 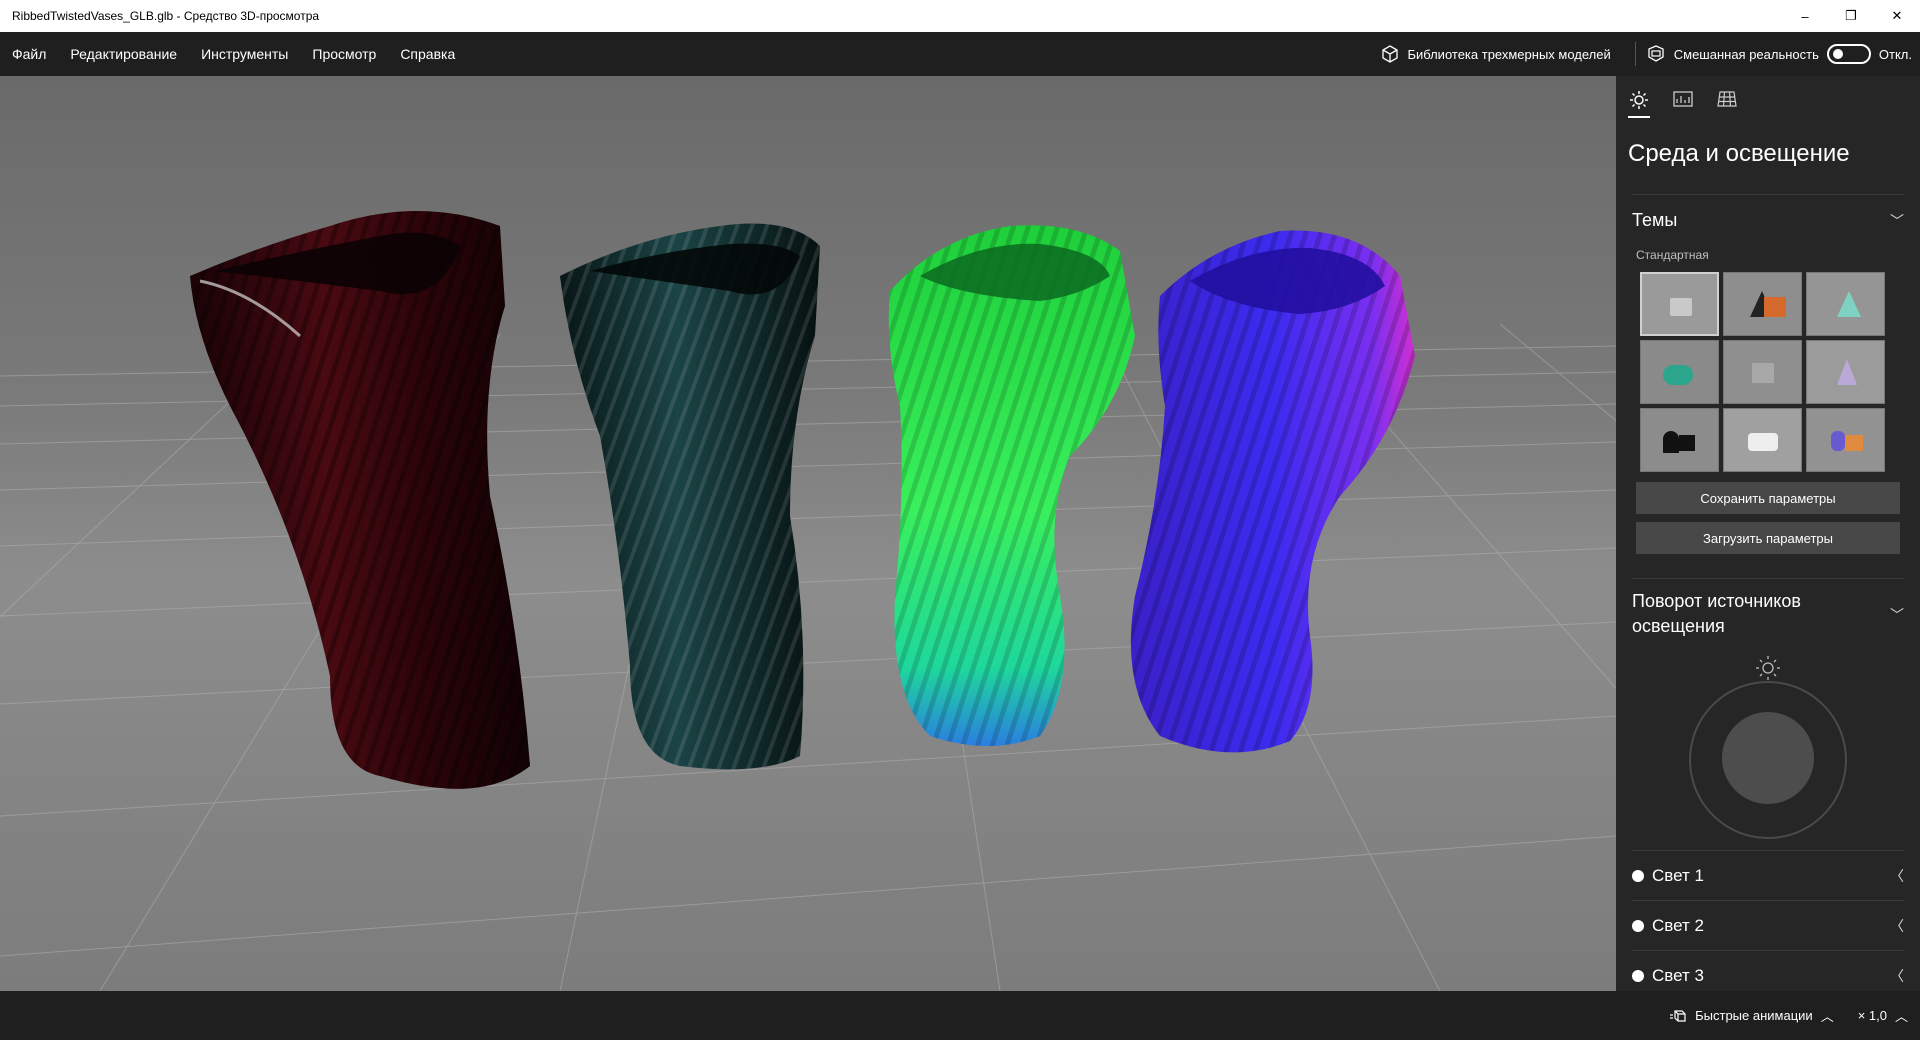 I want to click on themes-label: Темы, so click(x=1655, y=220).